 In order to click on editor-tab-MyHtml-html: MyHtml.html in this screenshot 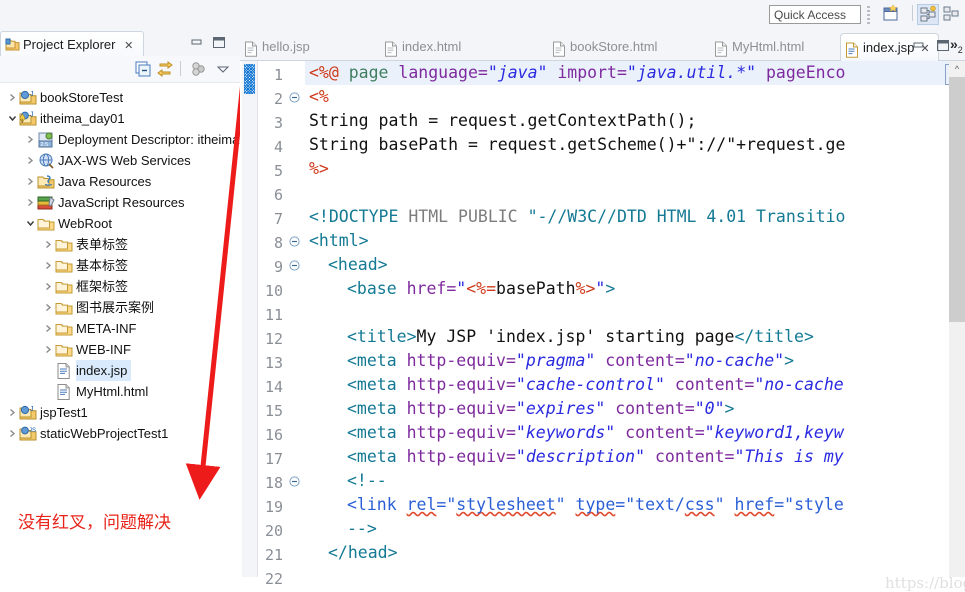, I will do `click(761, 46)`.